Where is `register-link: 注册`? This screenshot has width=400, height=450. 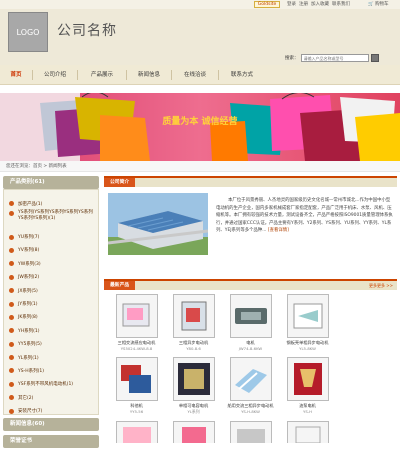
register-link: 注册 is located at coordinates (303, 4).